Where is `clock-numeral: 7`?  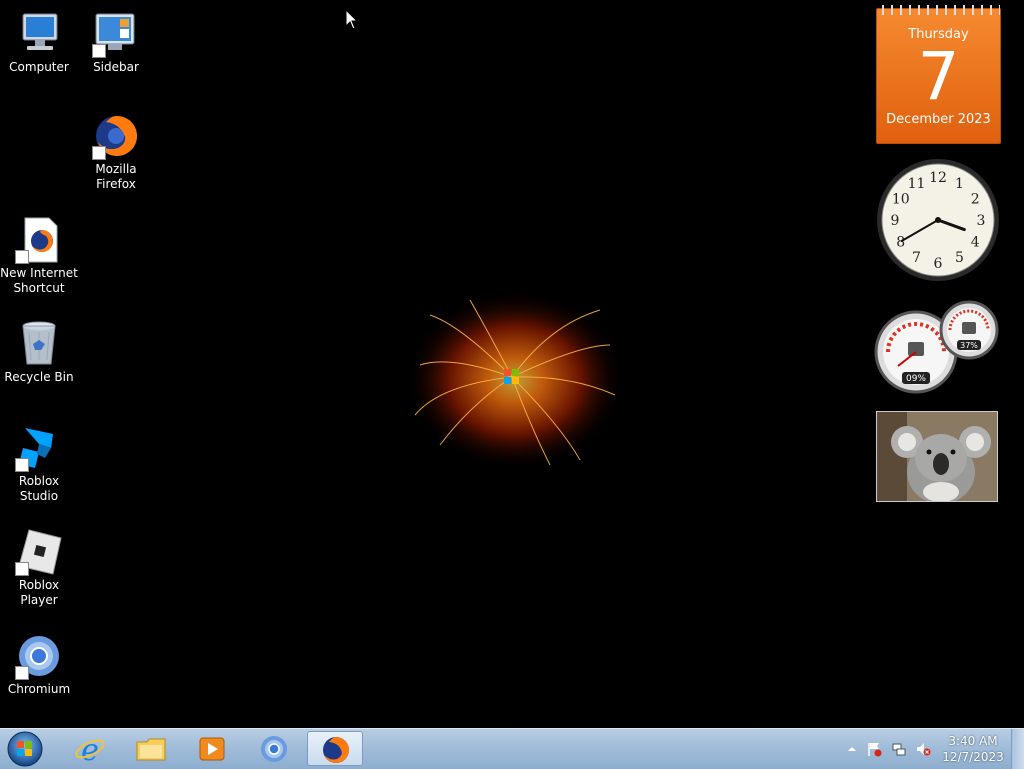
clock-numeral: 7 is located at coordinates (916, 258).